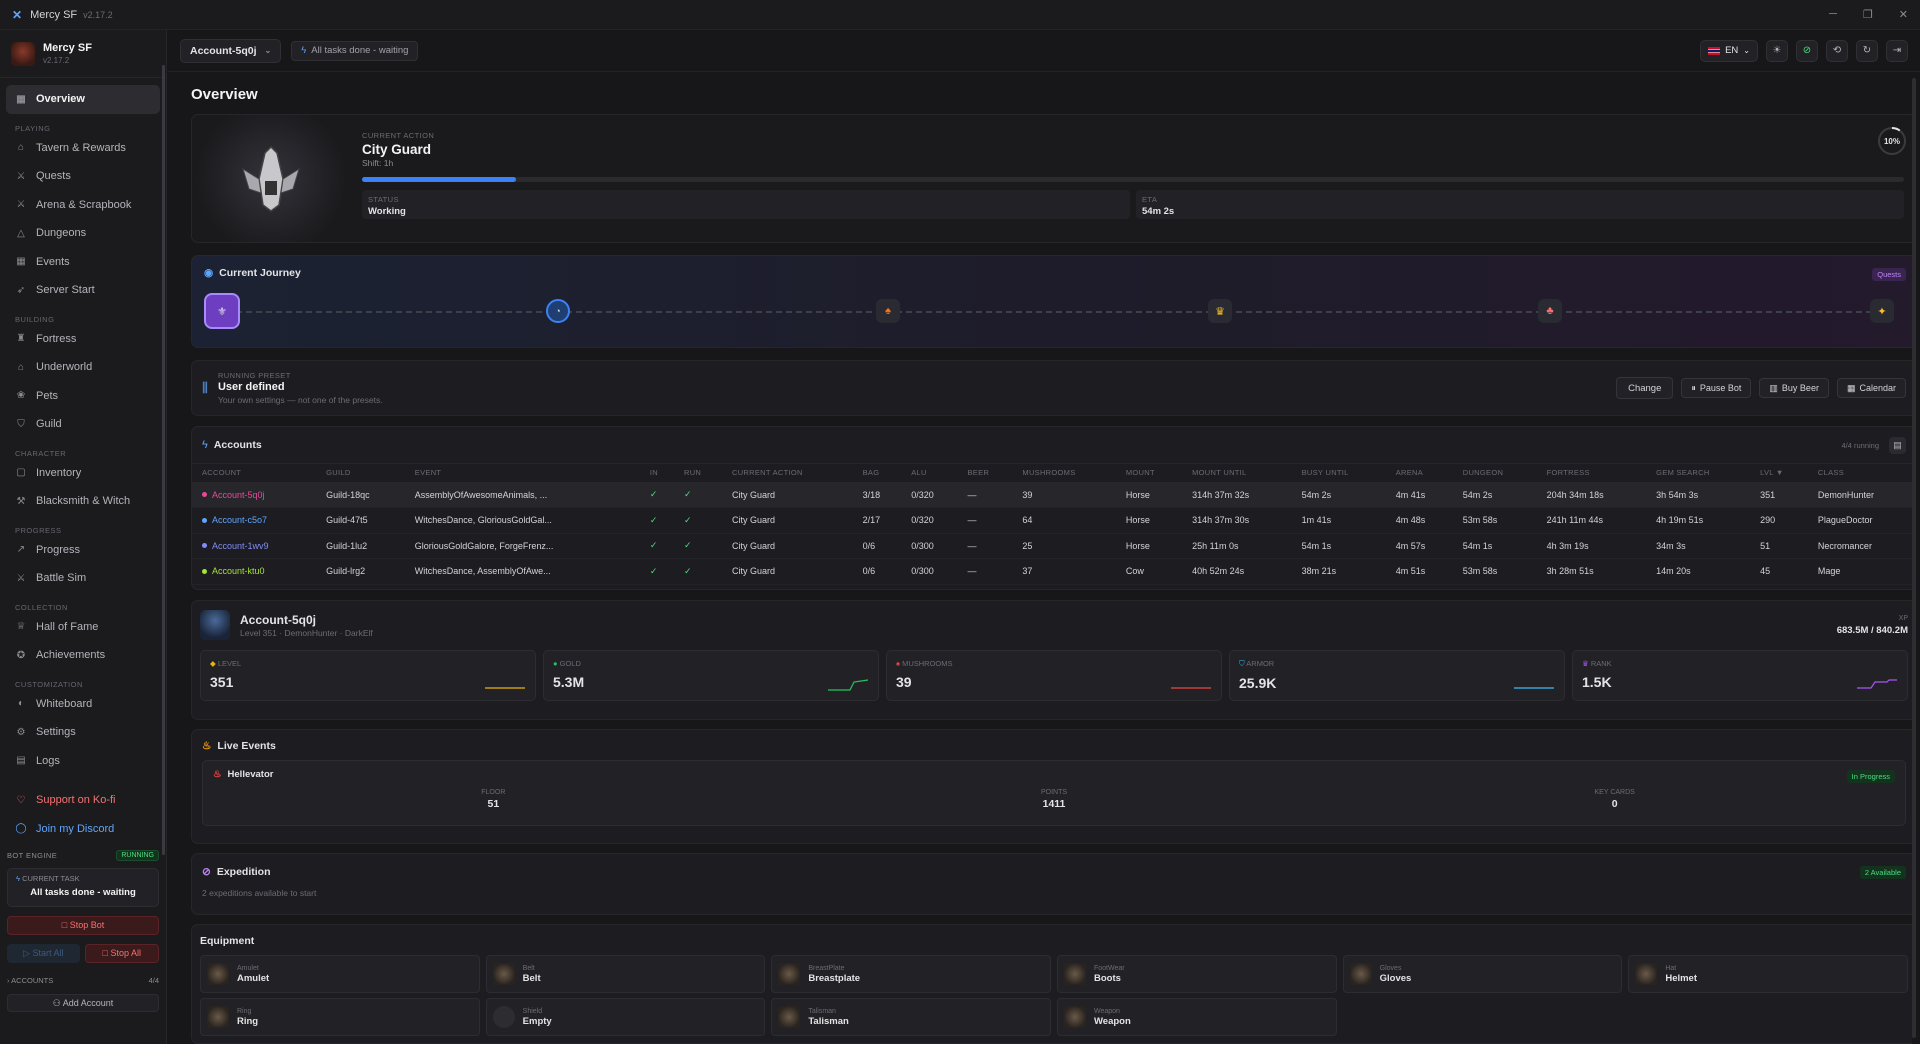 Image resolution: width=1920 pixels, height=1044 pixels. Describe the element at coordinates (227, 941) in the screenshot. I see `equipment-title: Equipment` at that location.